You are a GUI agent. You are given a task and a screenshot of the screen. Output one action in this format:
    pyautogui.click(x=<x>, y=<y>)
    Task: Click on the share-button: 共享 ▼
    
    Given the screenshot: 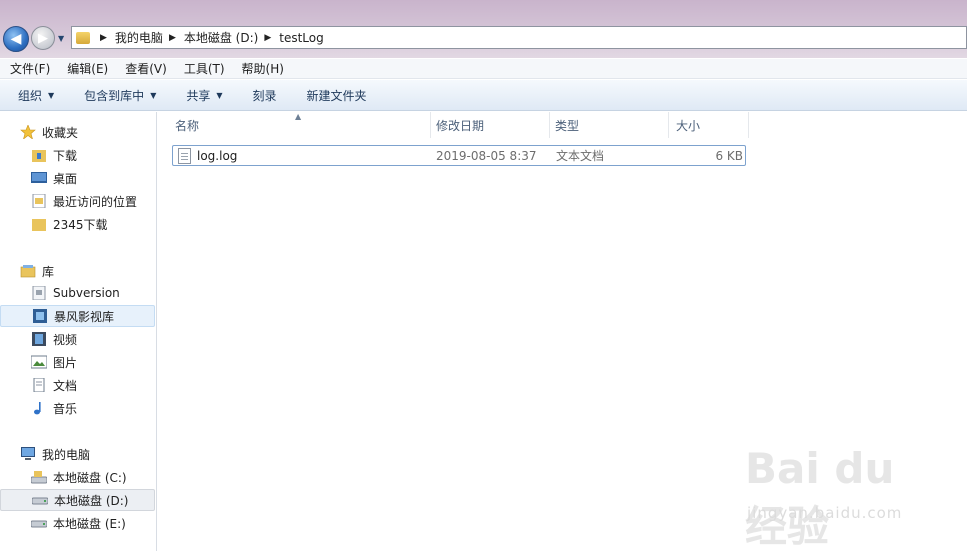 What is the action you would take?
    pyautogui.click(x=201, y=95)
    